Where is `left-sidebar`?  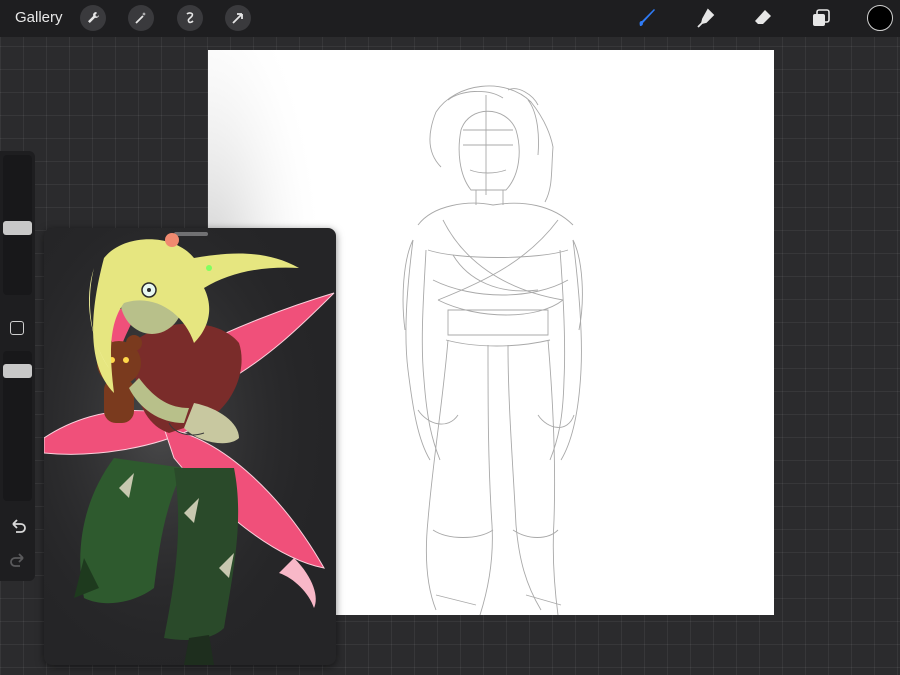
left-sidebar is located at coordinates (17, 366).